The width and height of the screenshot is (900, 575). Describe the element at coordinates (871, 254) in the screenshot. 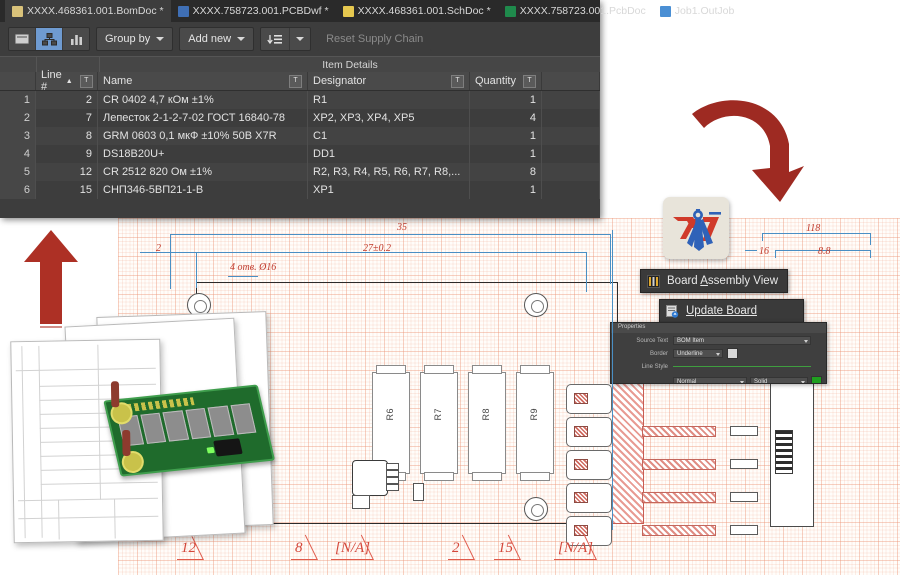

I see `extension-line` at that location.